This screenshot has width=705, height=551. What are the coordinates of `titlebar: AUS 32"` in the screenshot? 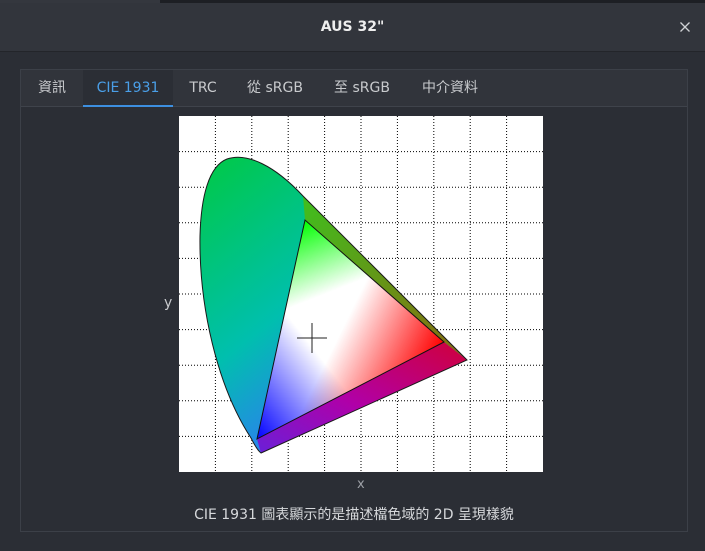 It's located at (352, 27).